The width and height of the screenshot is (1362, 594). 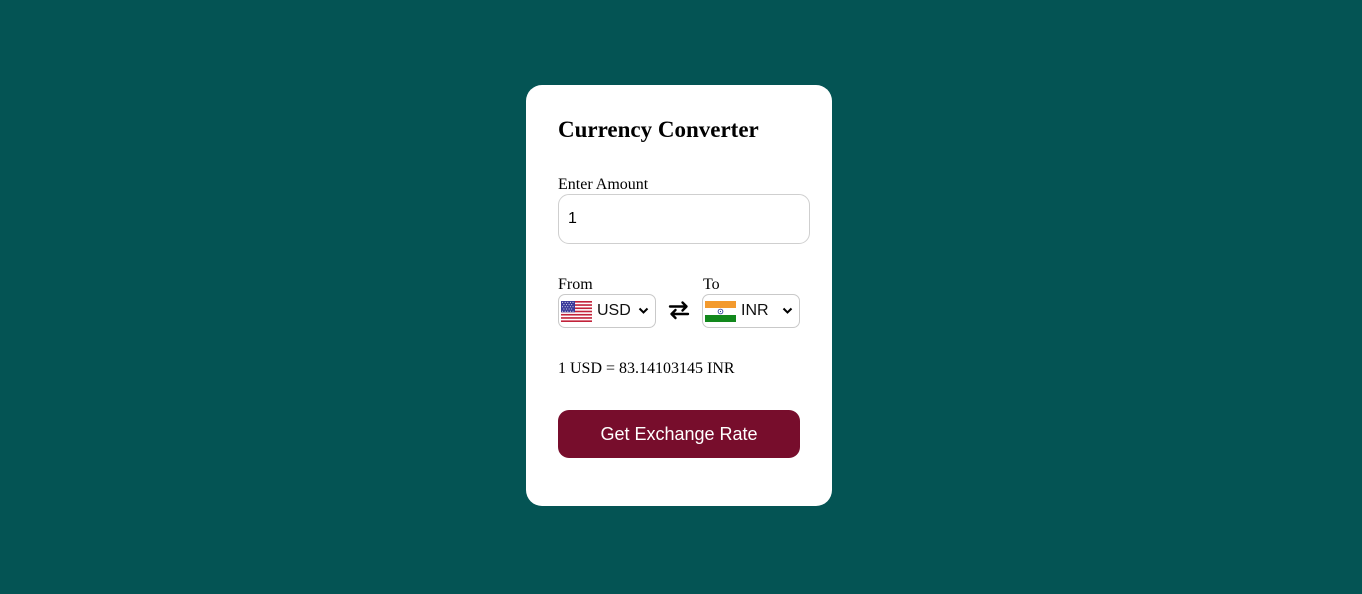 I want to click on amount-input, so click(x=684, y=219).